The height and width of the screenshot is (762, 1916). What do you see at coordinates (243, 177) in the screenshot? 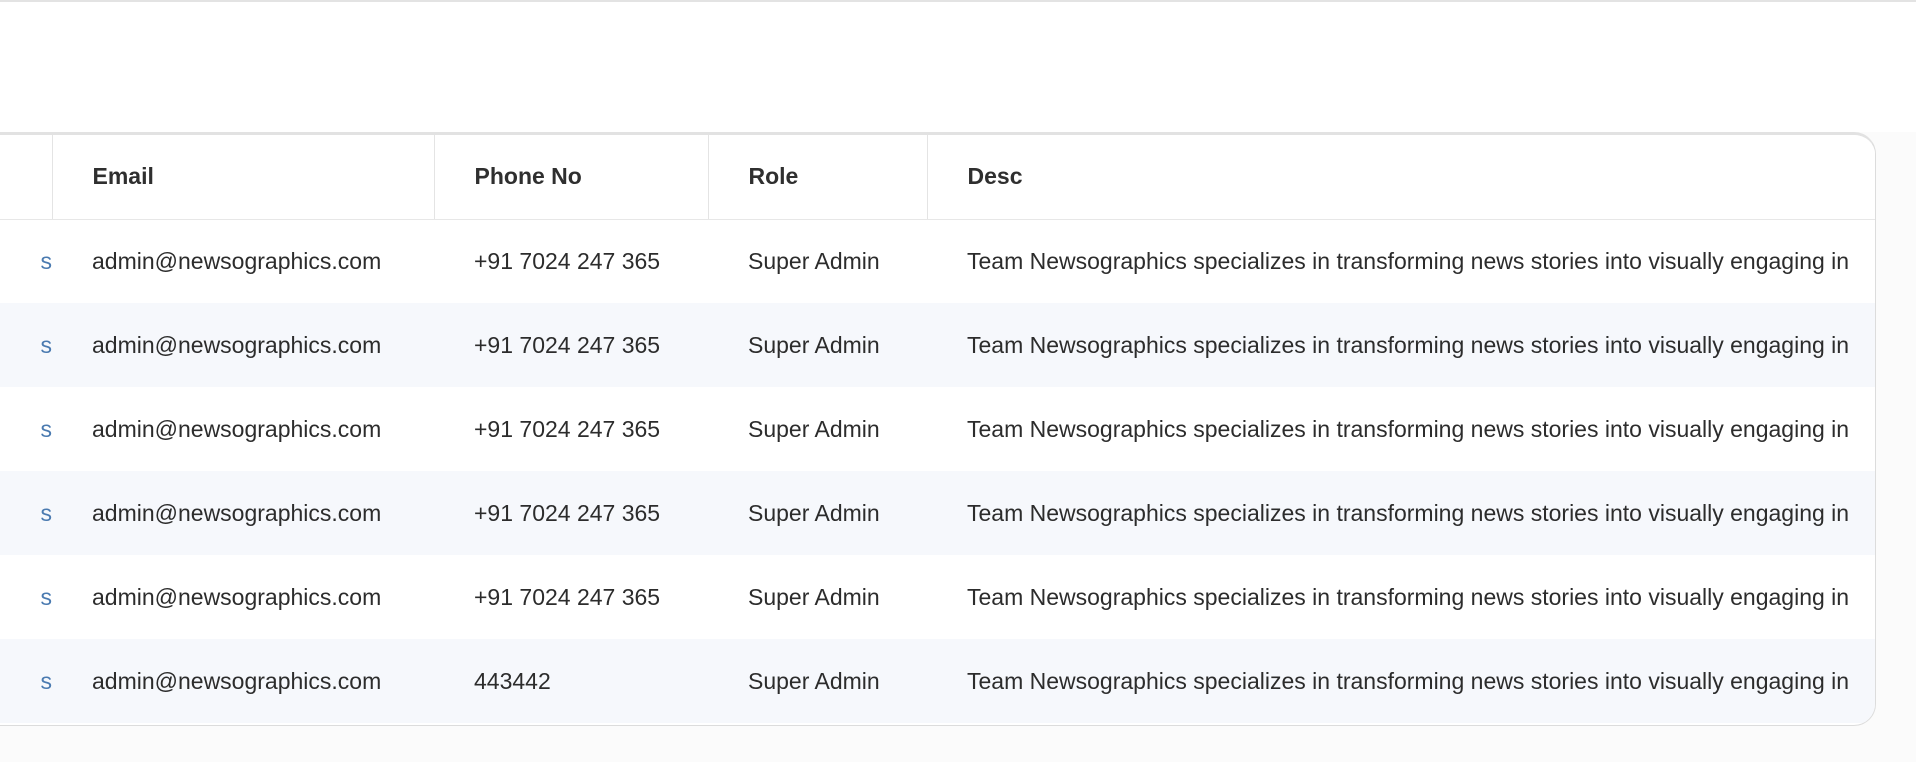
I see `column-header-email: Email` at bounding box center [243, 177].